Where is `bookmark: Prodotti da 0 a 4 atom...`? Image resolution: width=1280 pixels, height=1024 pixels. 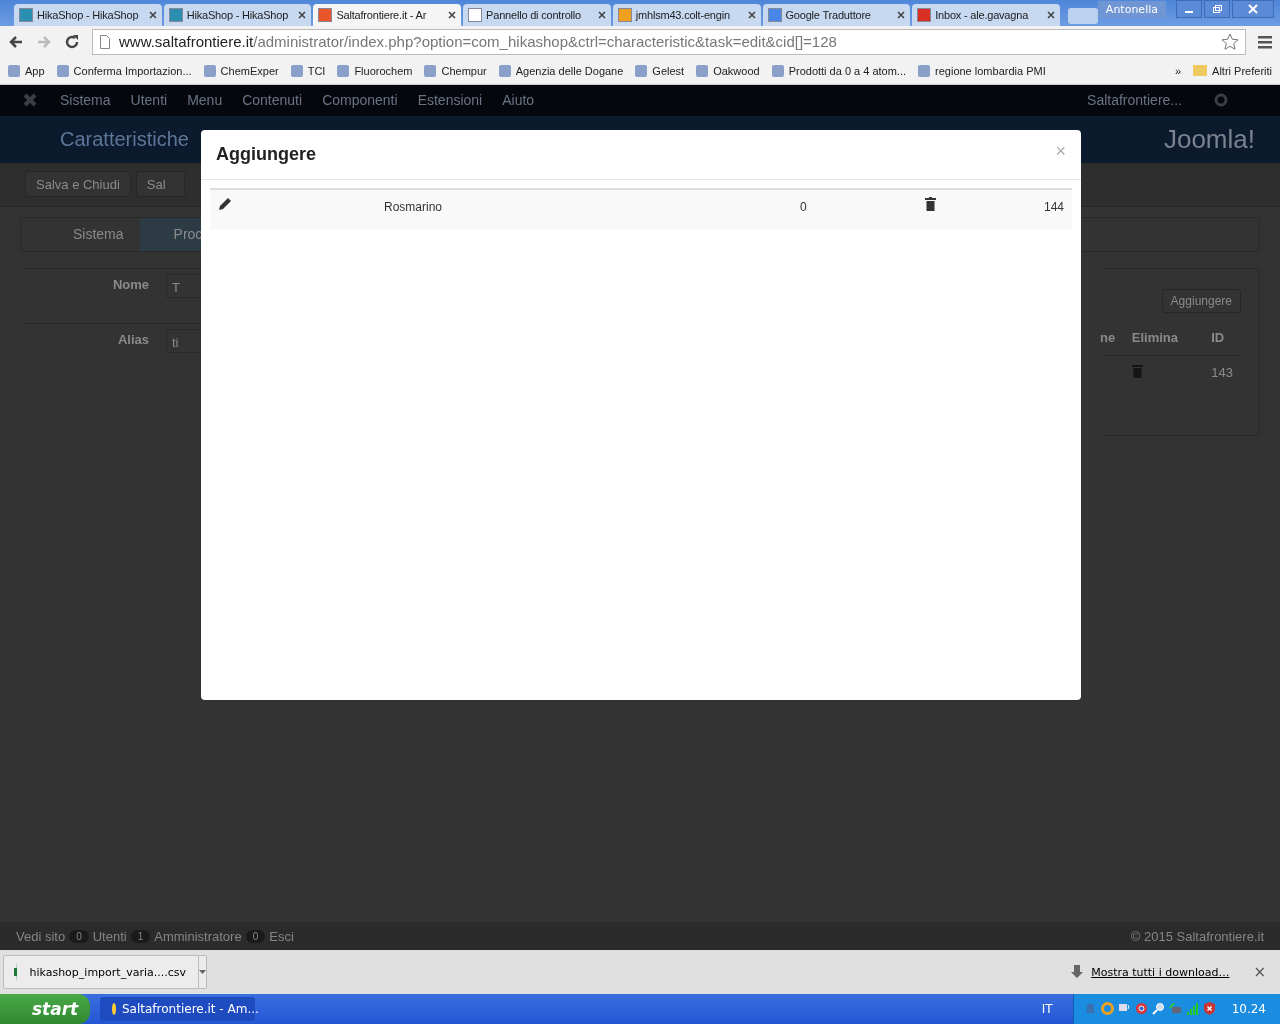 bookmark: Prodotti da 0 a 4 atom... is located at coordinates (839, 70).